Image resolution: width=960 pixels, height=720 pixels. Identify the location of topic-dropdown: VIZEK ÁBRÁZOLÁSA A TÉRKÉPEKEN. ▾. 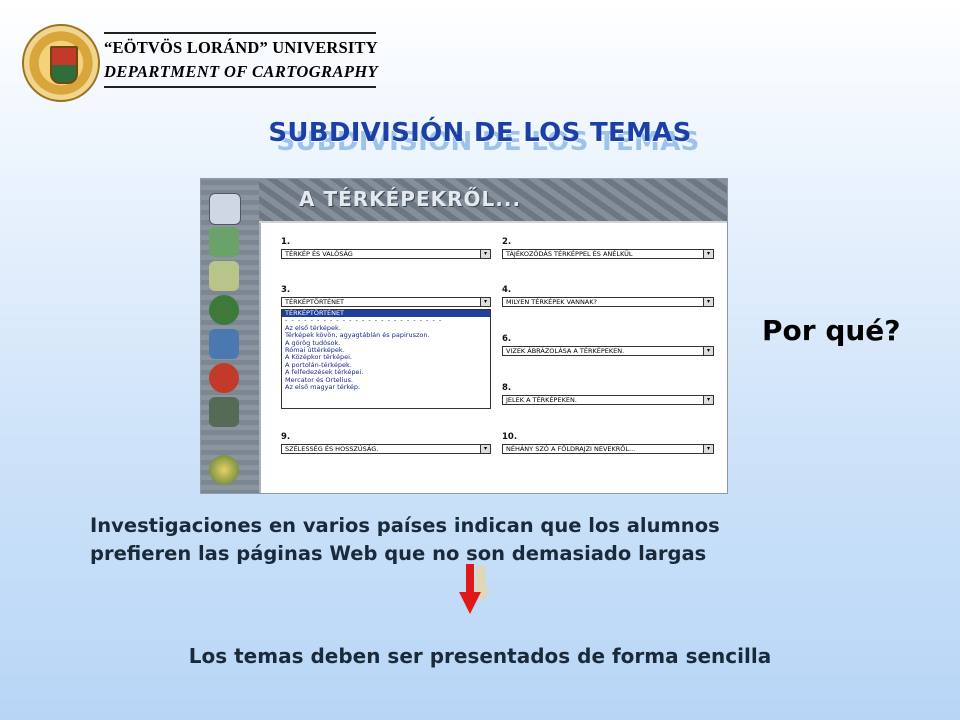
(608, 351).